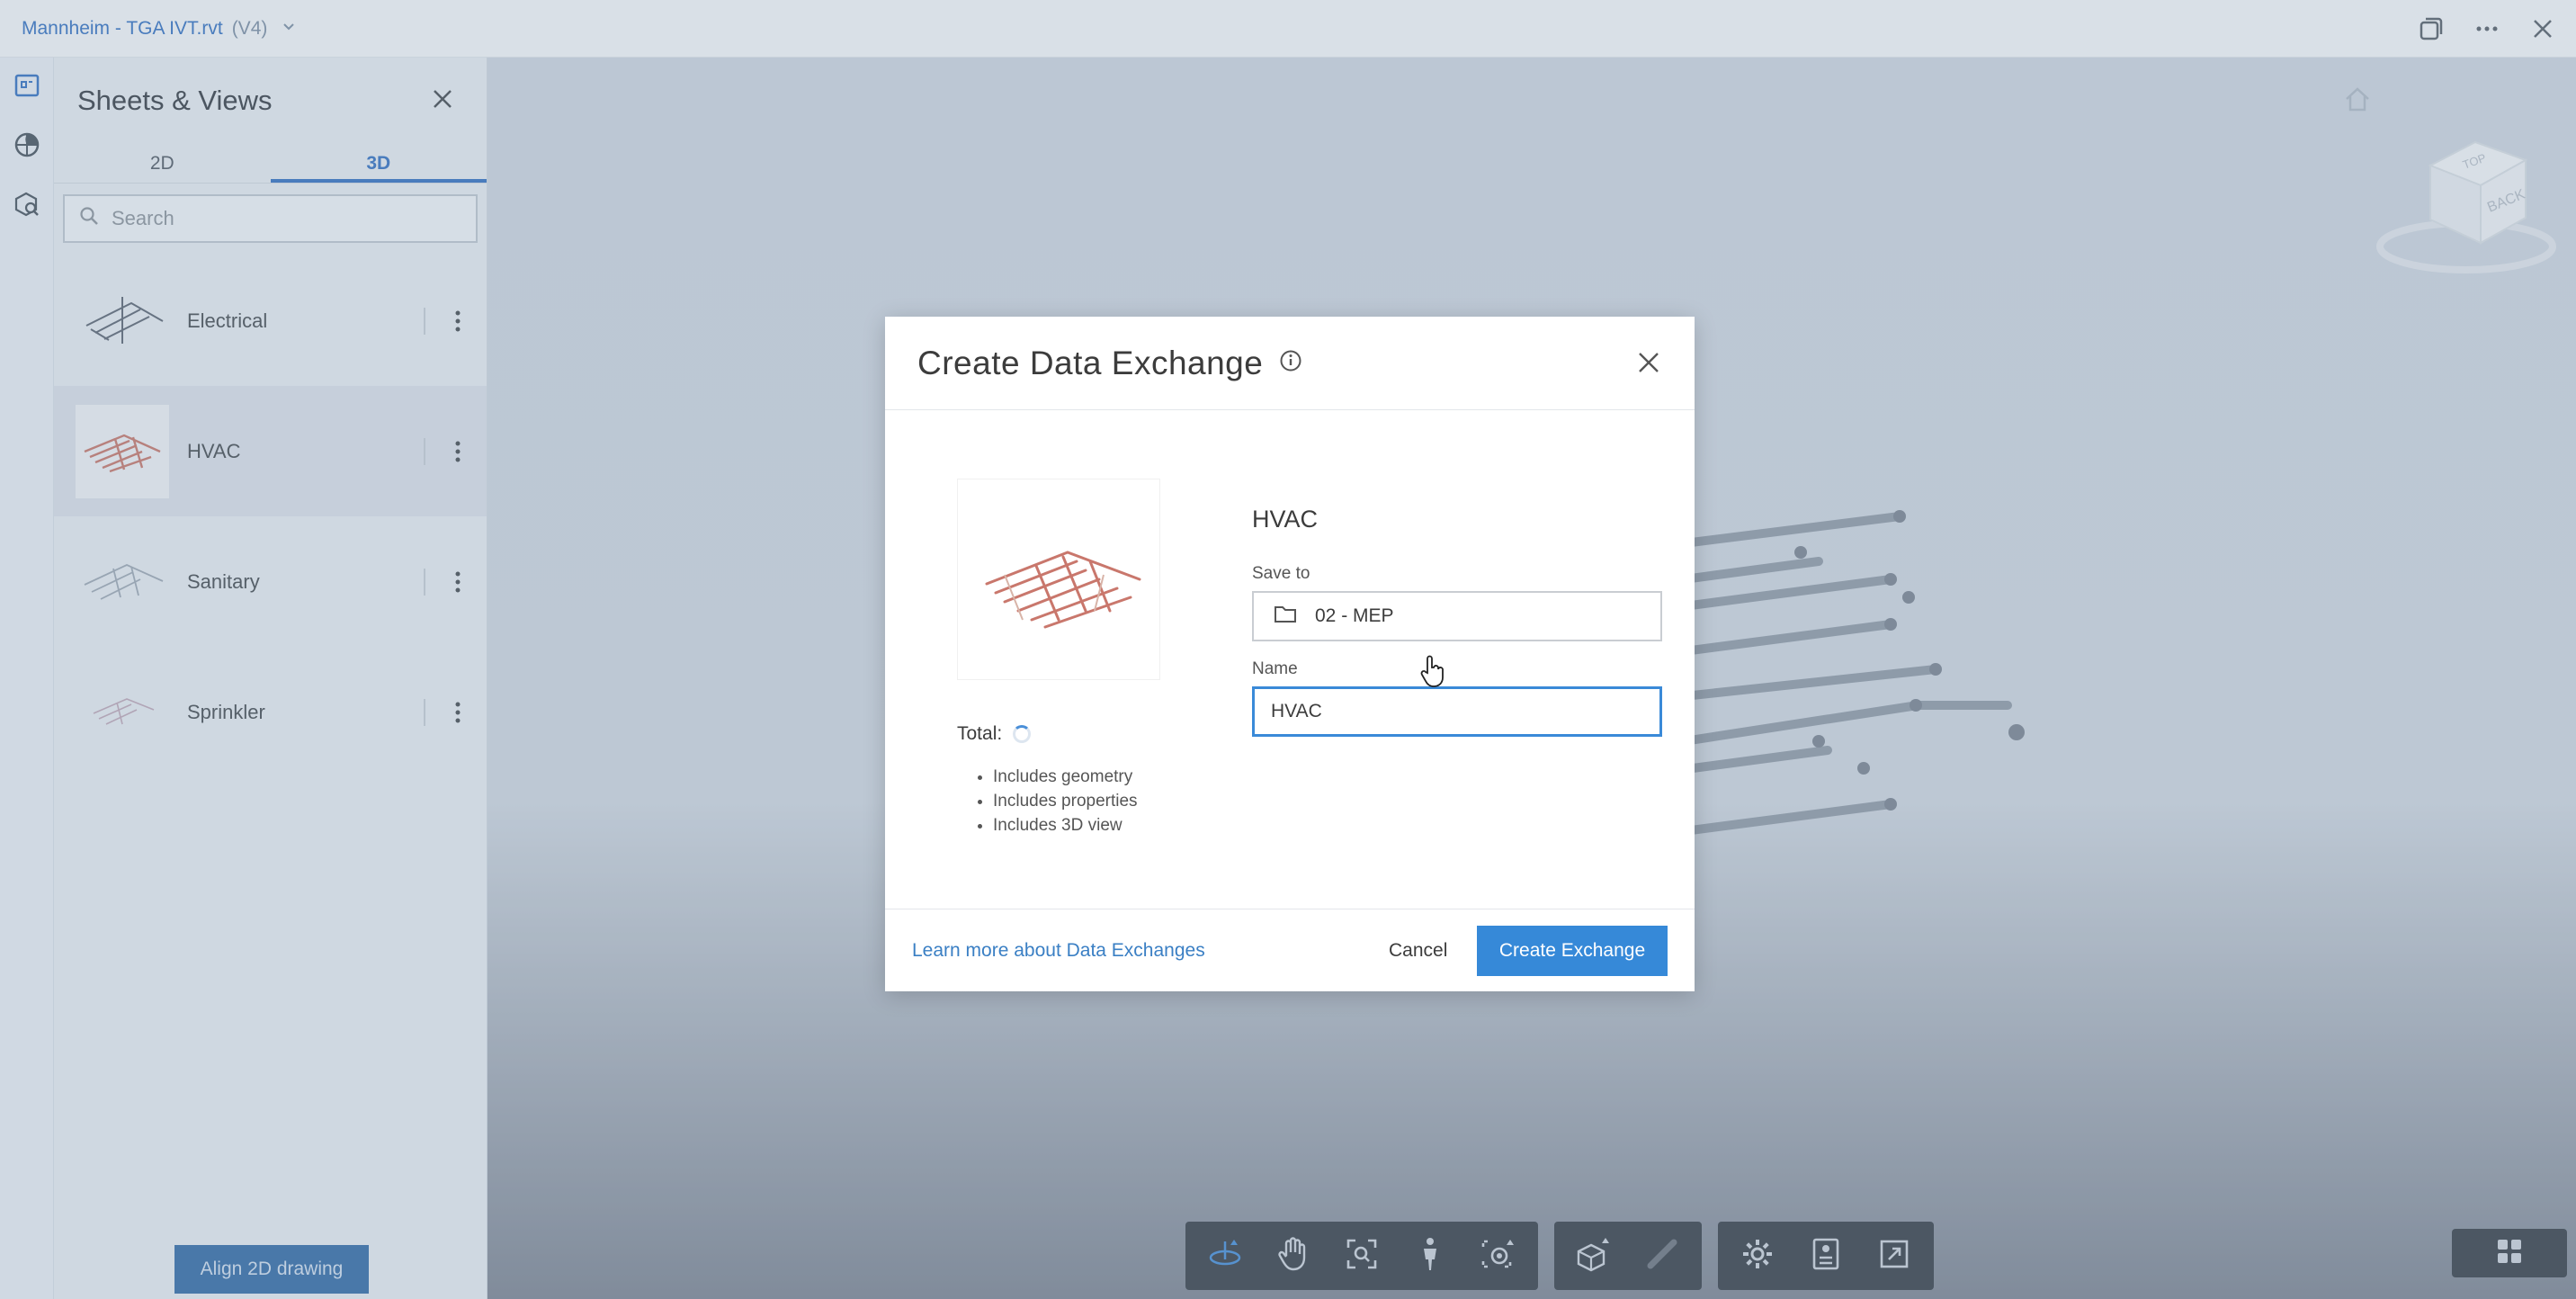 The image size is (2576, 1299). Describe the element at coordinates (1648, 365) in the screenshot. I see `close-icon` at that location.